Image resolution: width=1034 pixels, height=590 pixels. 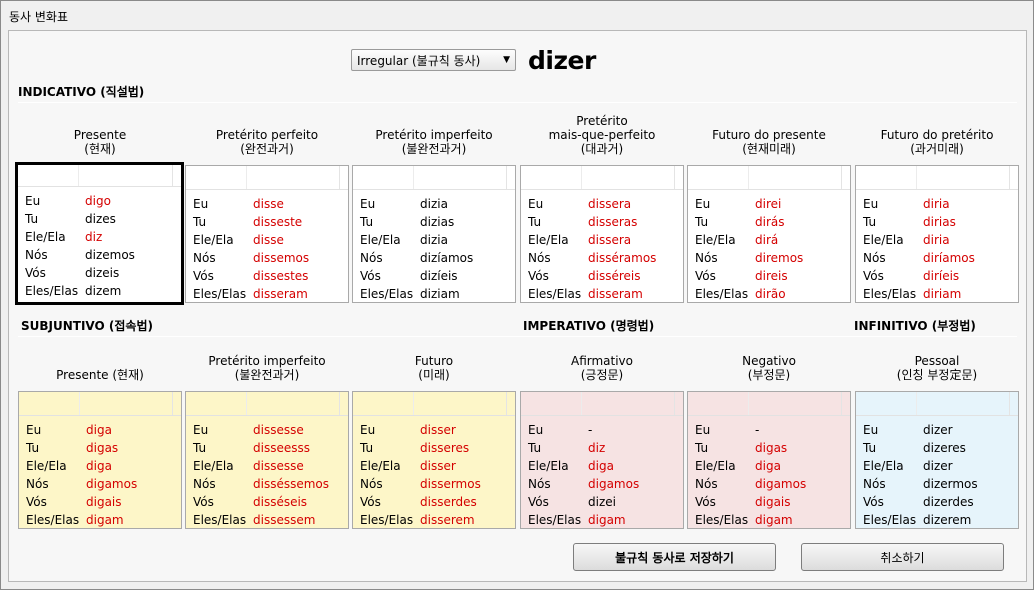 I want to click on table-row: Eles/Elas diziam, so click(x=434, y=294).